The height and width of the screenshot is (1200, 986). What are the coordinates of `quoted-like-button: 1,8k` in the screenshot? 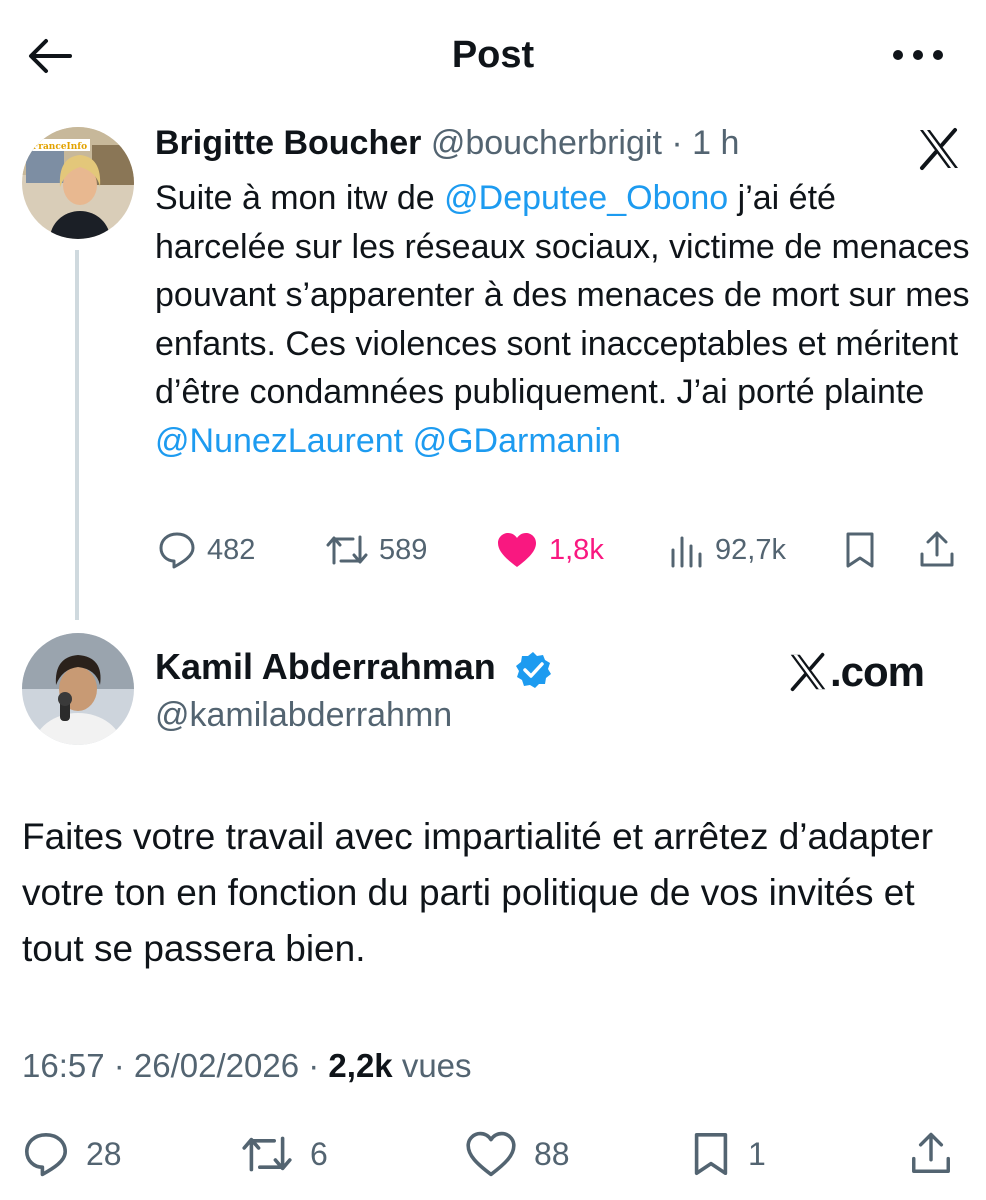 It's located at (549, 550).